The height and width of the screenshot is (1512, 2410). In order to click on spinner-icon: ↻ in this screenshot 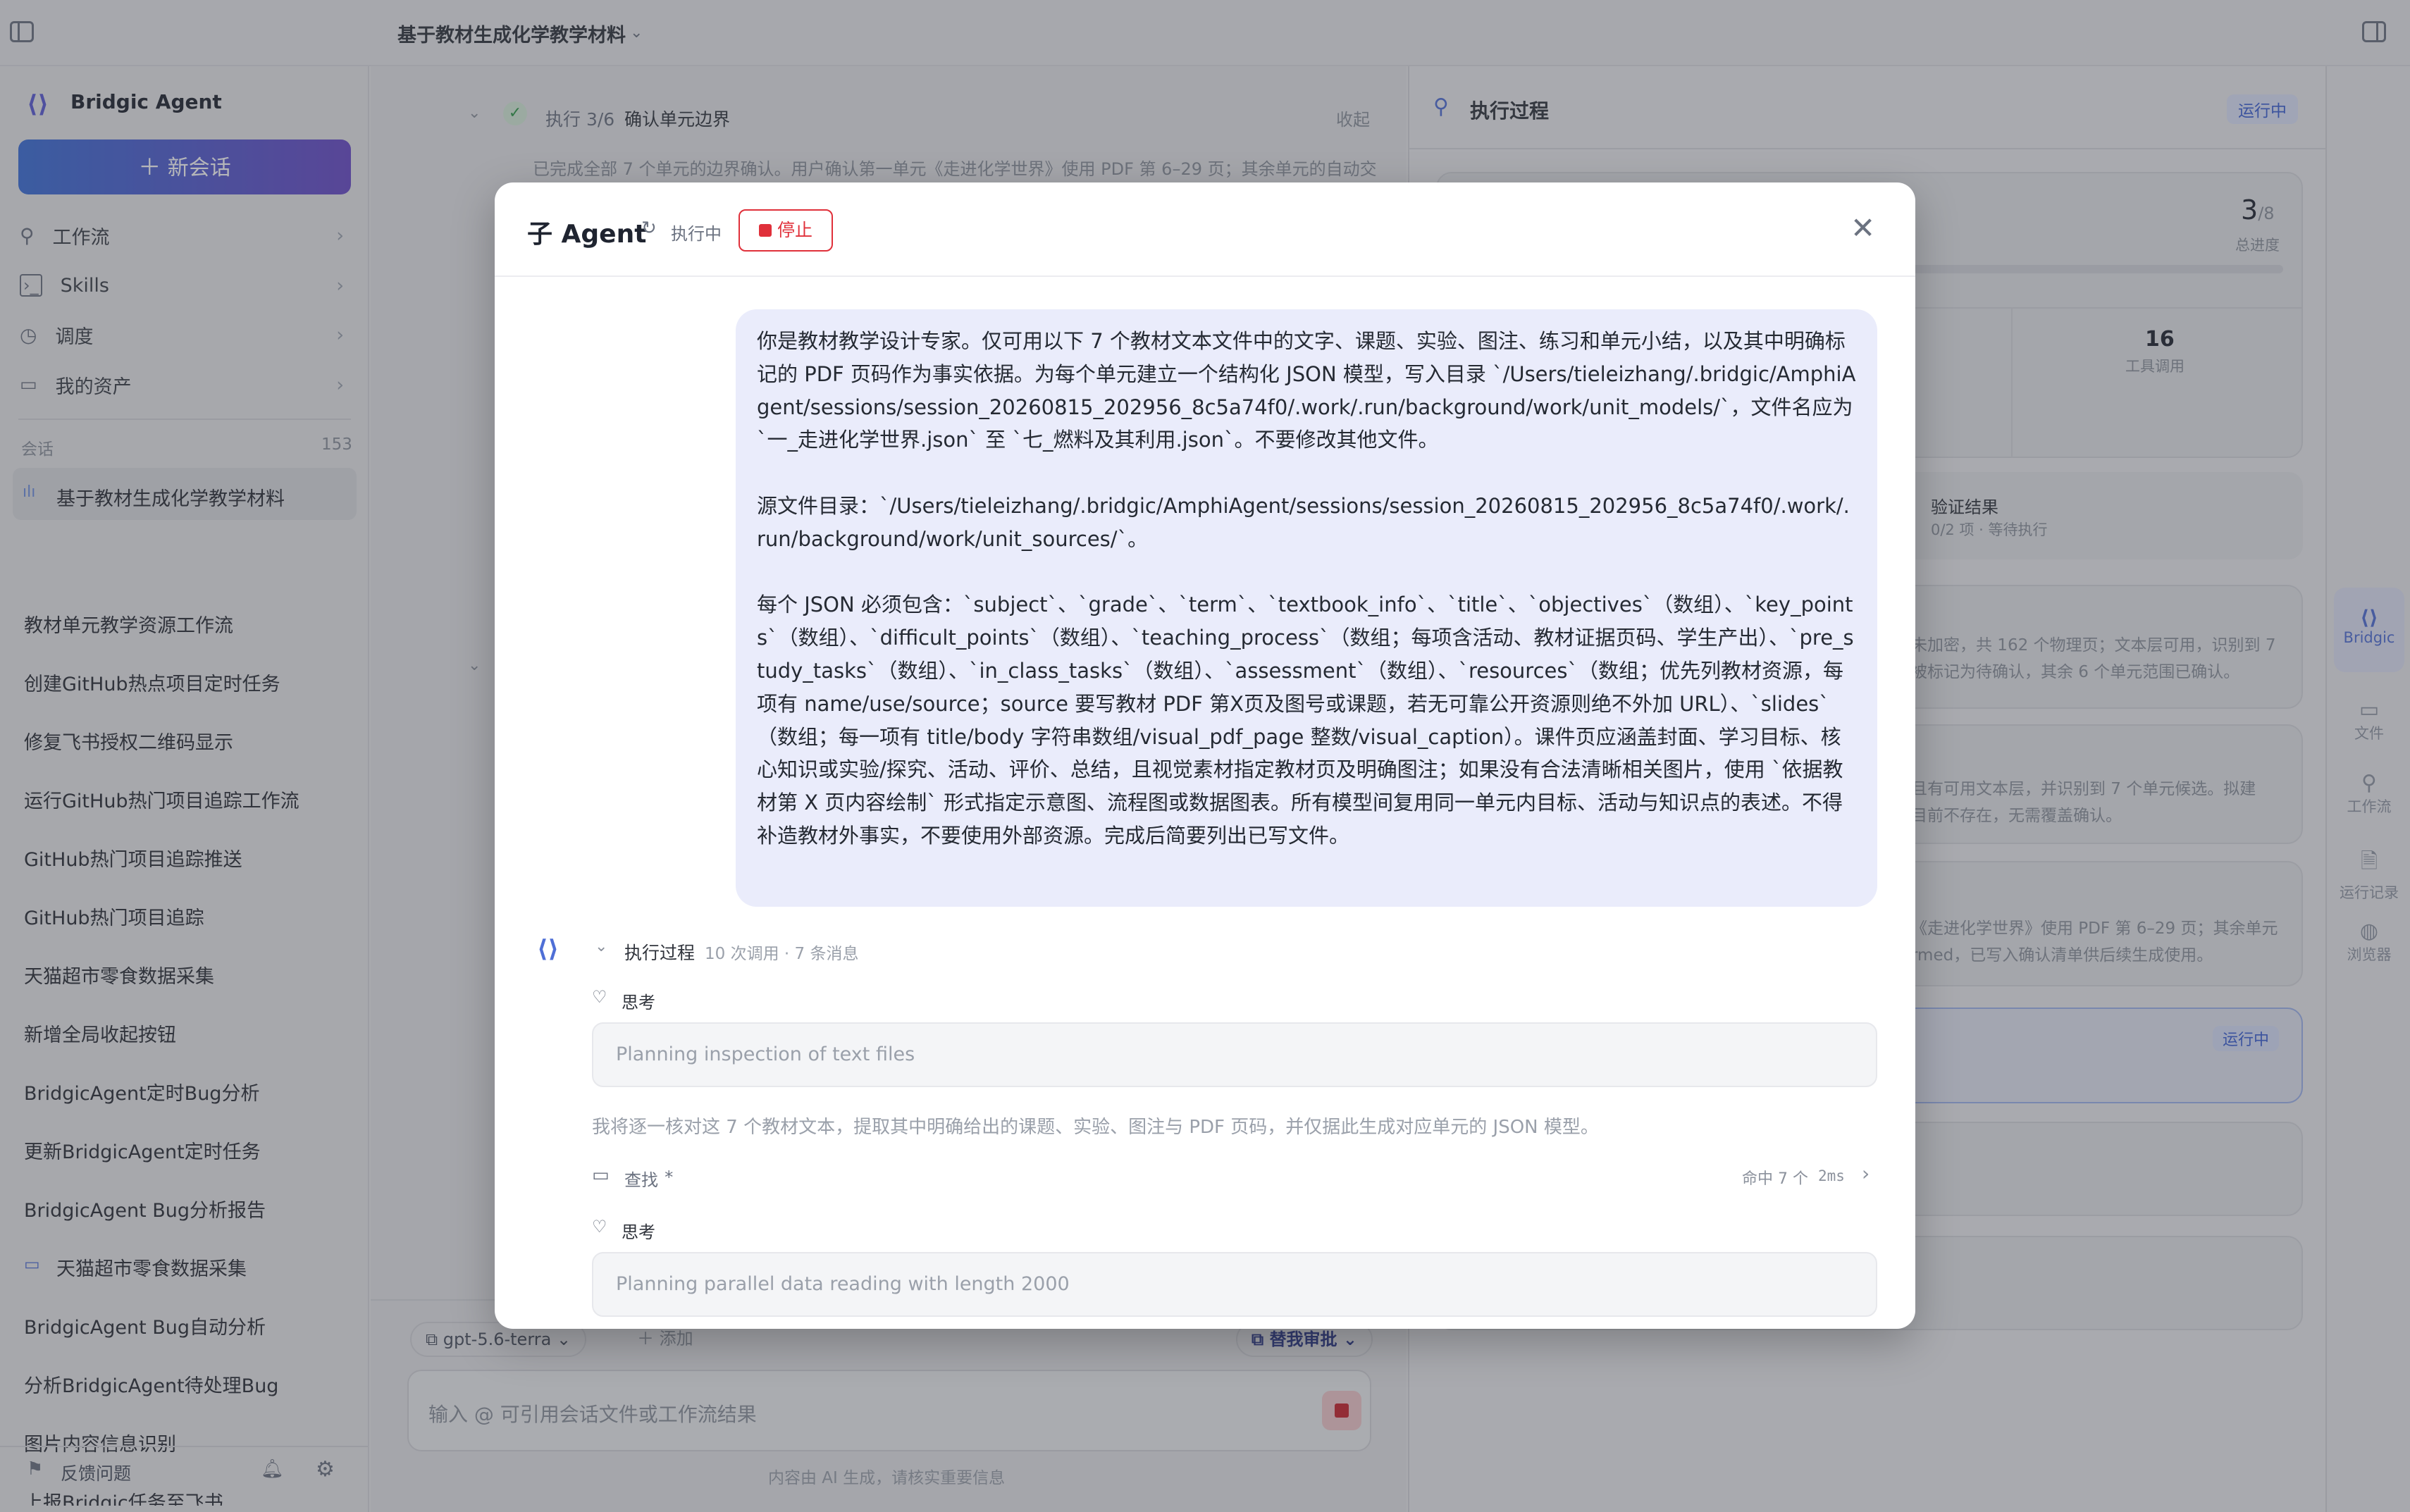, I will do `click(649, 228)`.